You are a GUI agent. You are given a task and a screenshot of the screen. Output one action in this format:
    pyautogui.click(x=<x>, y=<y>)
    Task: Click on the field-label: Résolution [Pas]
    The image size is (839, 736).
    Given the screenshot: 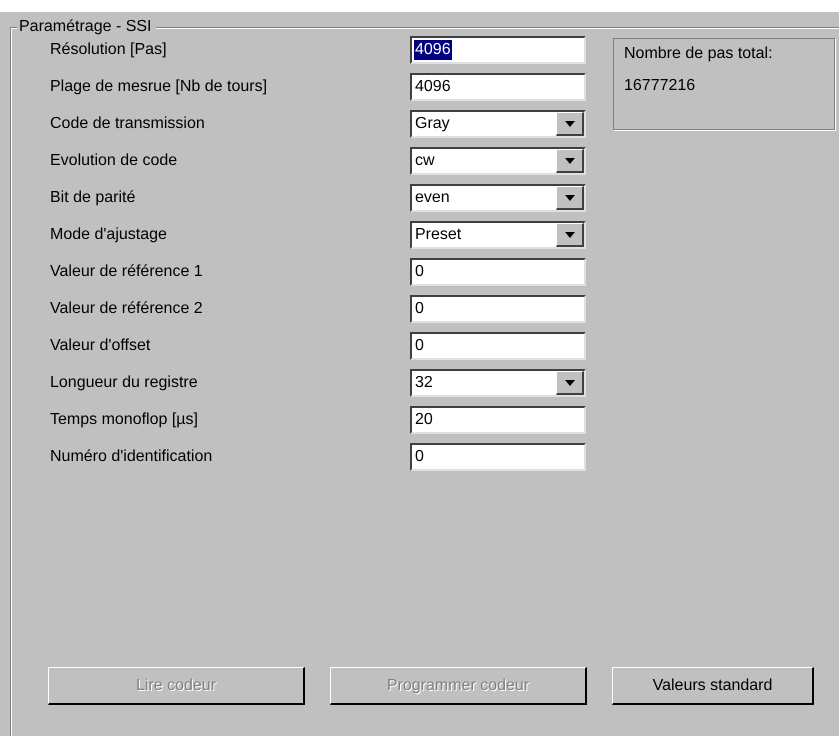 What is the action you would take?
    pyautogui.click(x=109, y=50)
    